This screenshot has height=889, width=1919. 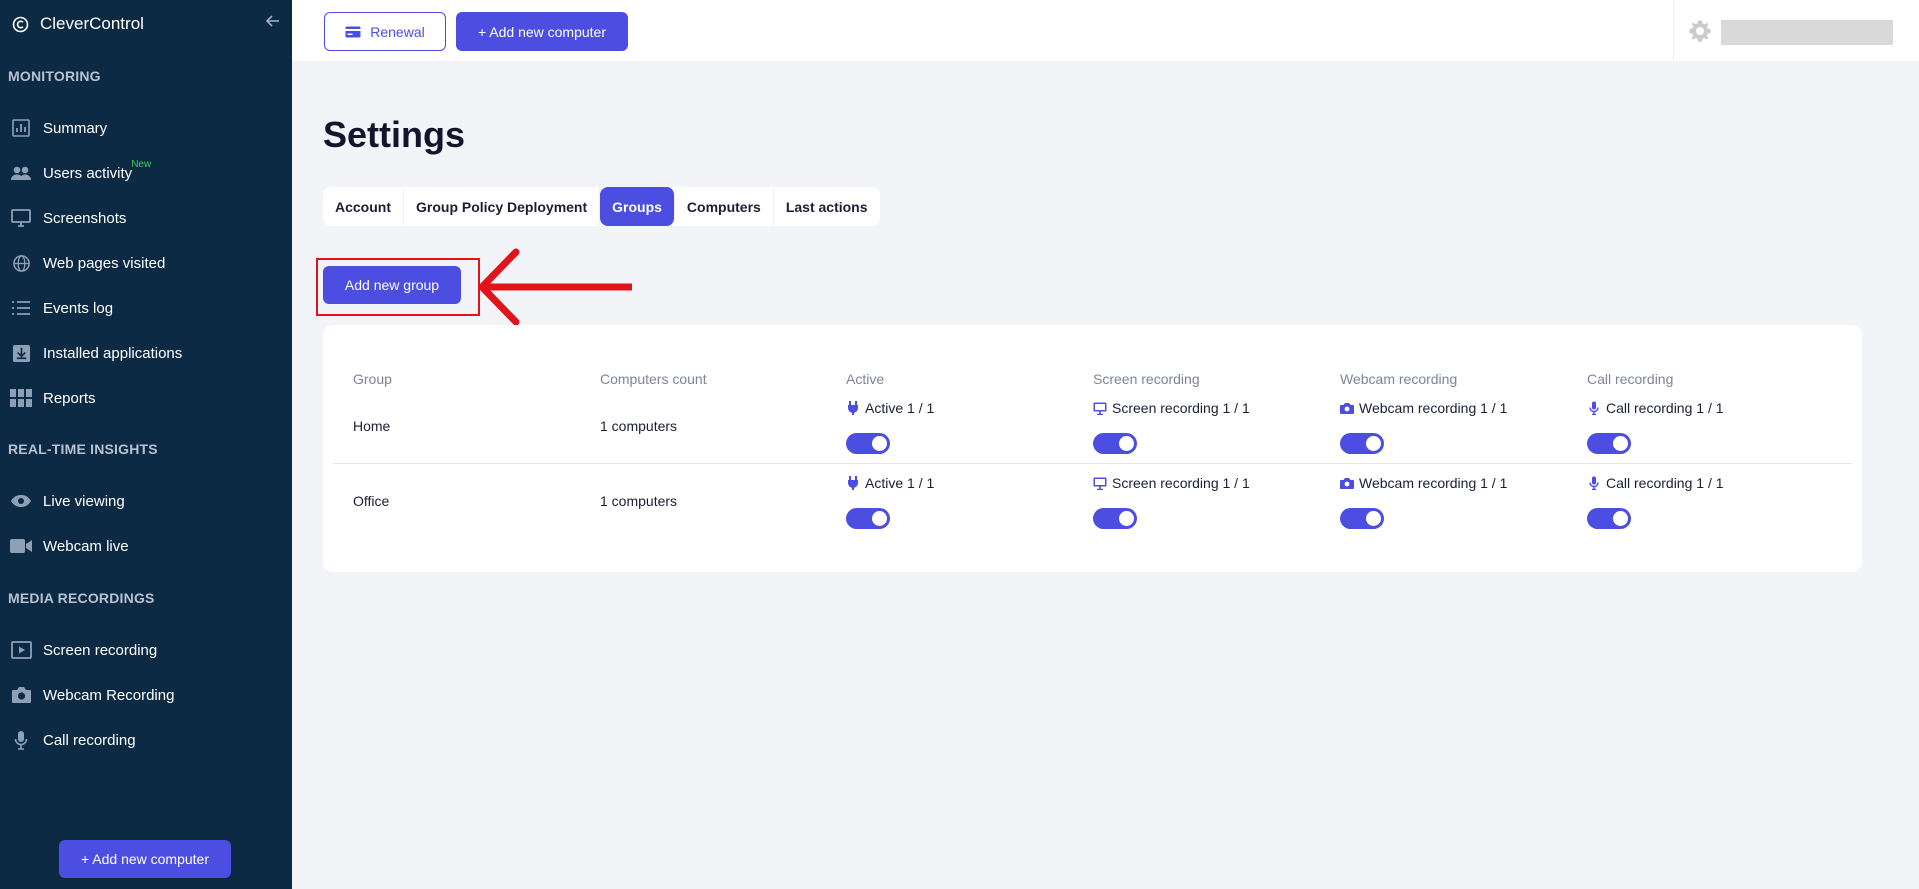 What do you see at coordinates (542, 31) in the screenshot?
I see `add-new-computer-button: + Add new computer` at bounding box center [542, 31].